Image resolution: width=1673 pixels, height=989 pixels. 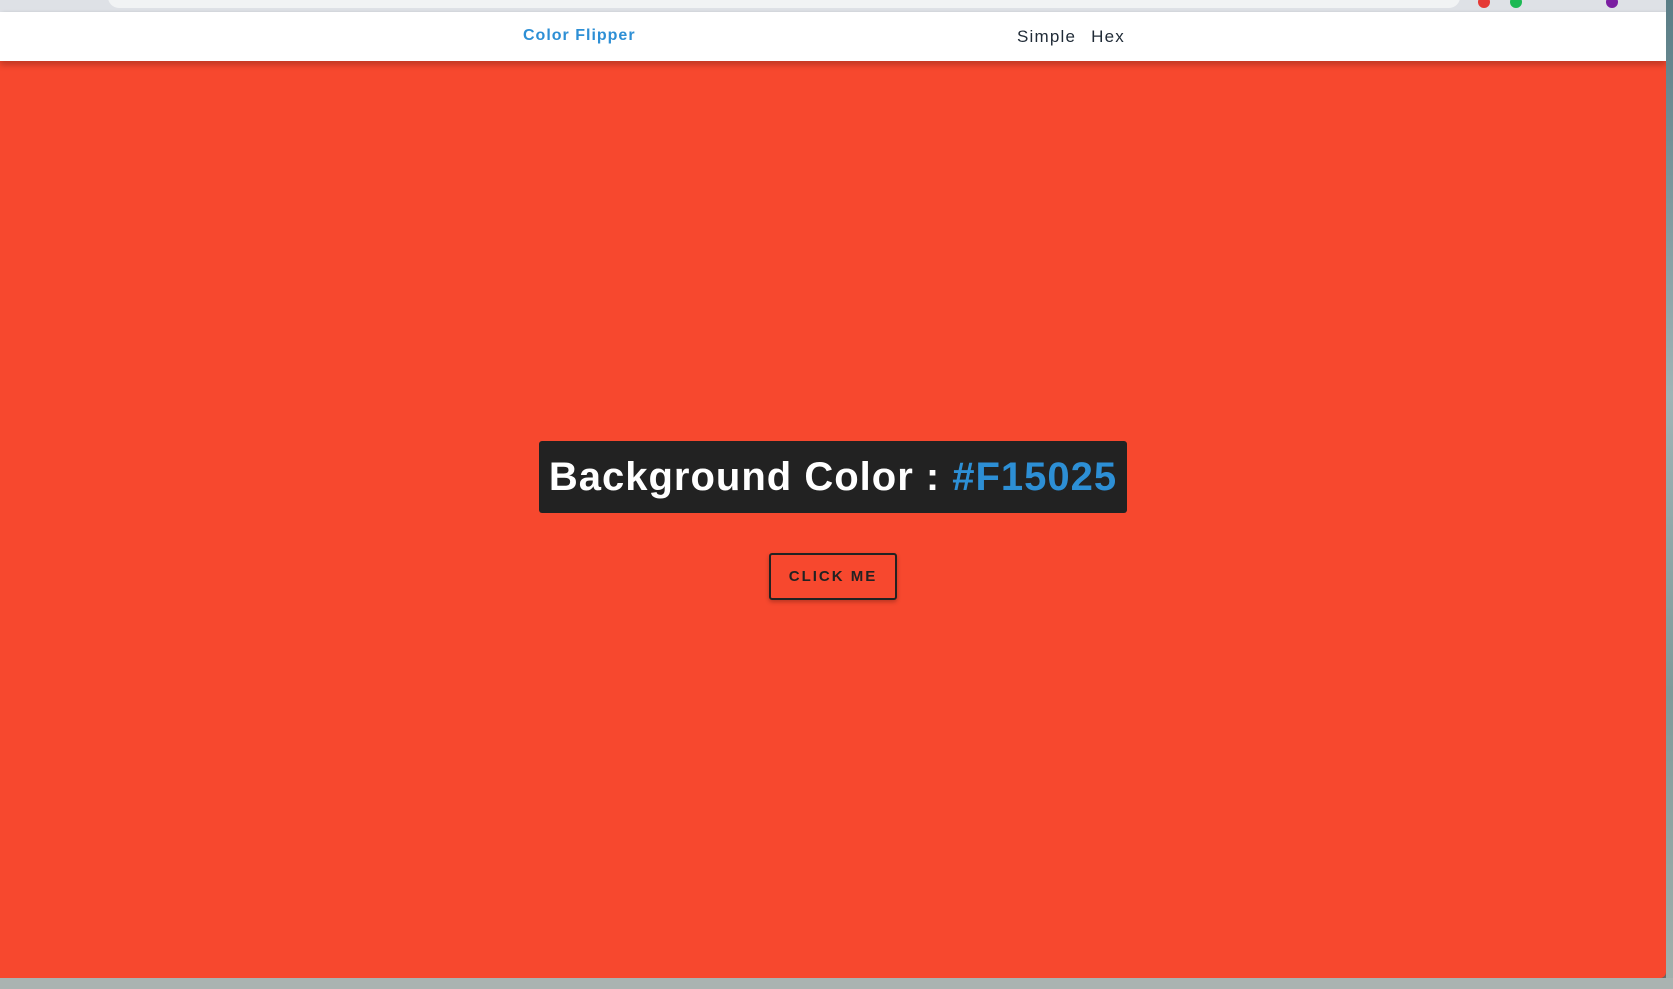 What do you see at coordinates (1108, 37) in the screenshot?
I see `nav-link-hex: Hex` at bounding box center [1108, 37].